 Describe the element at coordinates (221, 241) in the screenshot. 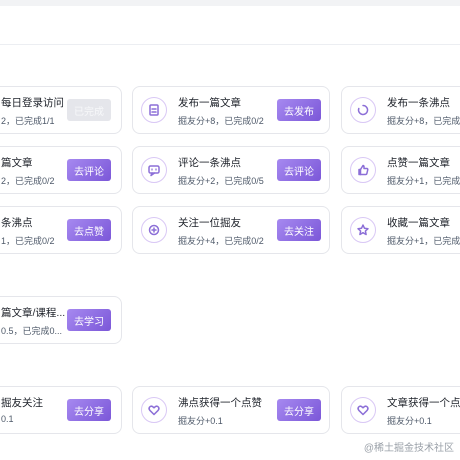

I see `task-progress: 掘友分+4，已完成0/2` at that location.